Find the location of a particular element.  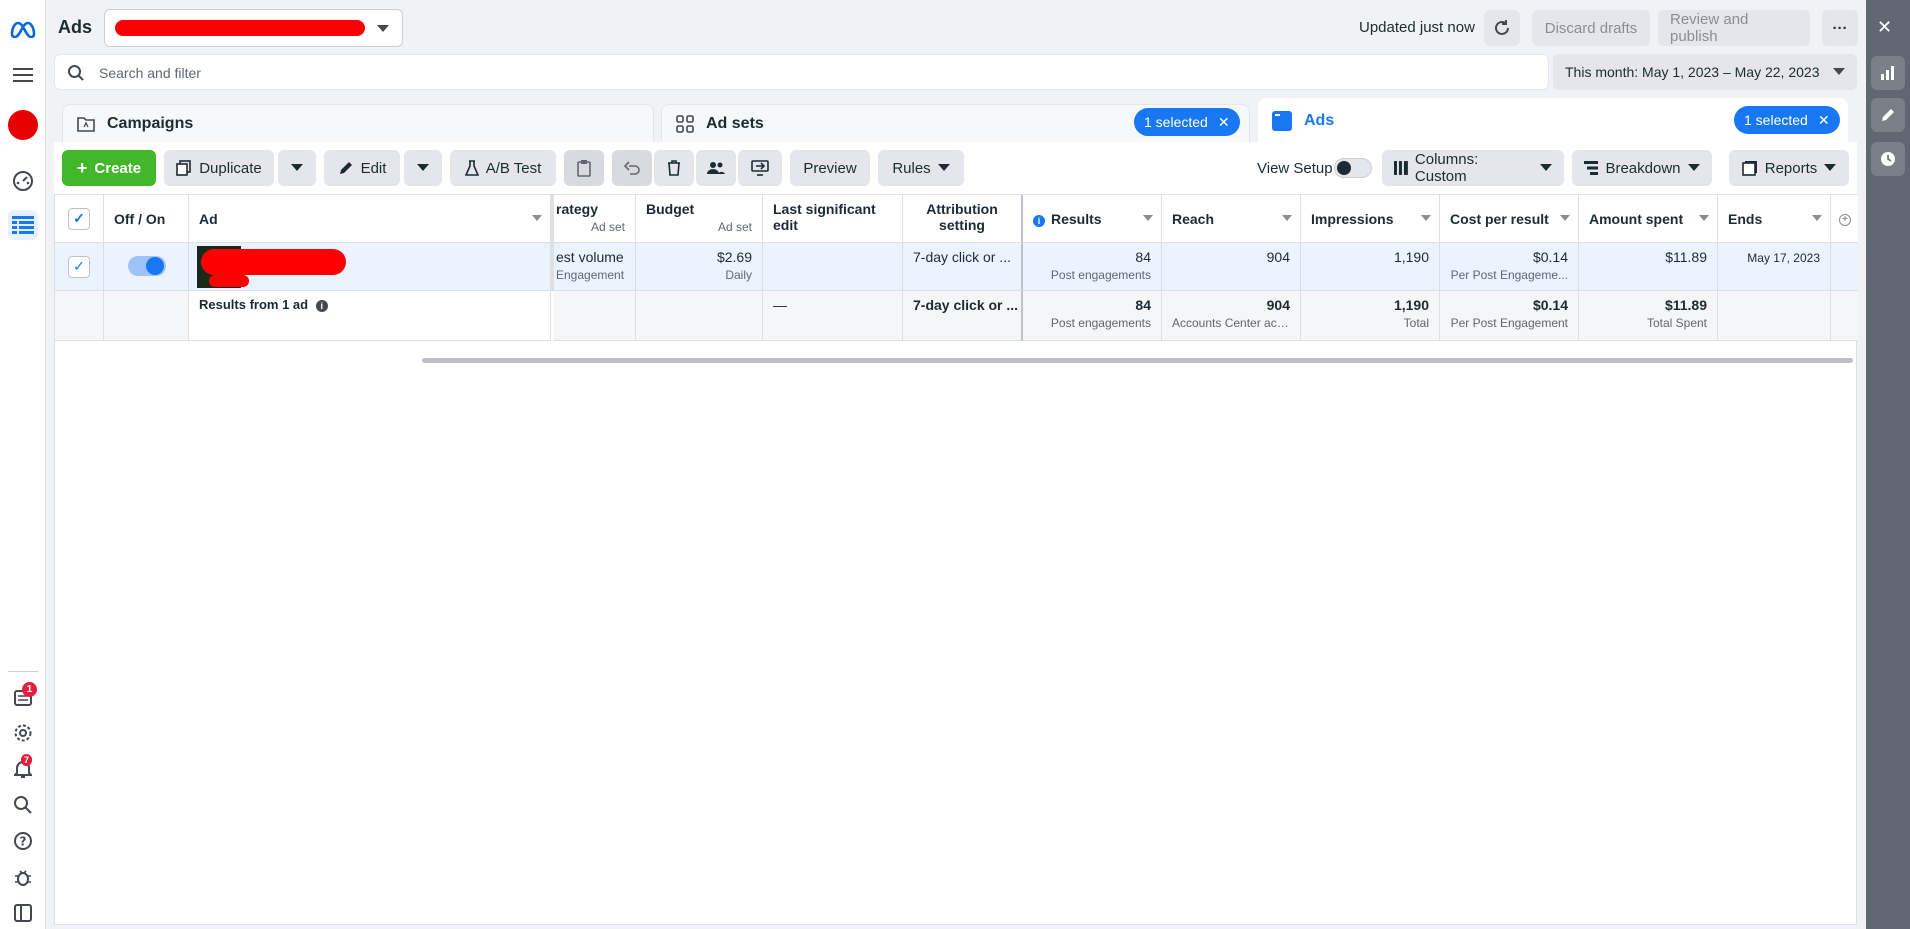

add-column-button: + is located at coordinates (1844, 219).